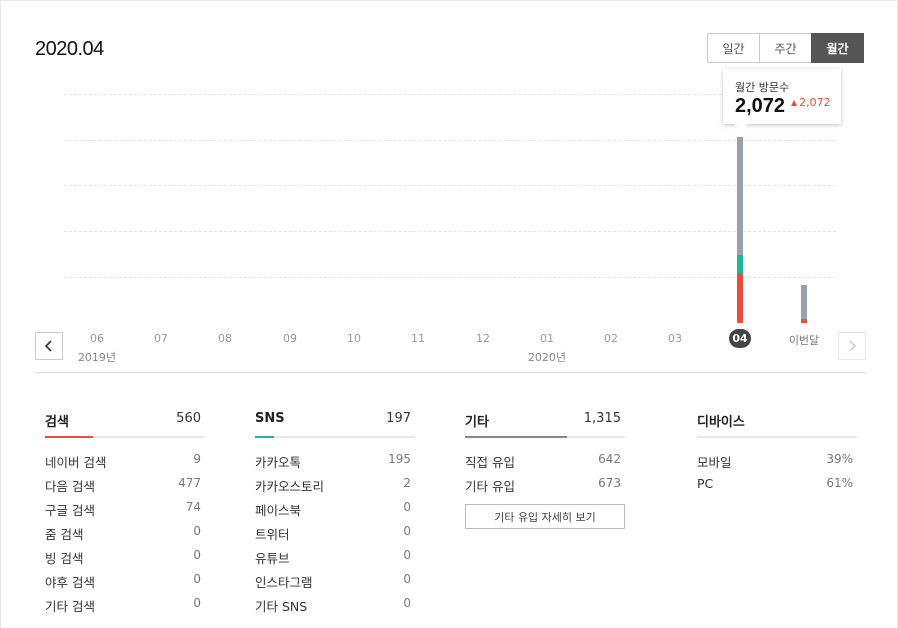 The width and height of the screenshot is (898, 628). Describe the element at coordinates (611, 338) in the screenshot. I see `x-tick-label: 02` at that location.